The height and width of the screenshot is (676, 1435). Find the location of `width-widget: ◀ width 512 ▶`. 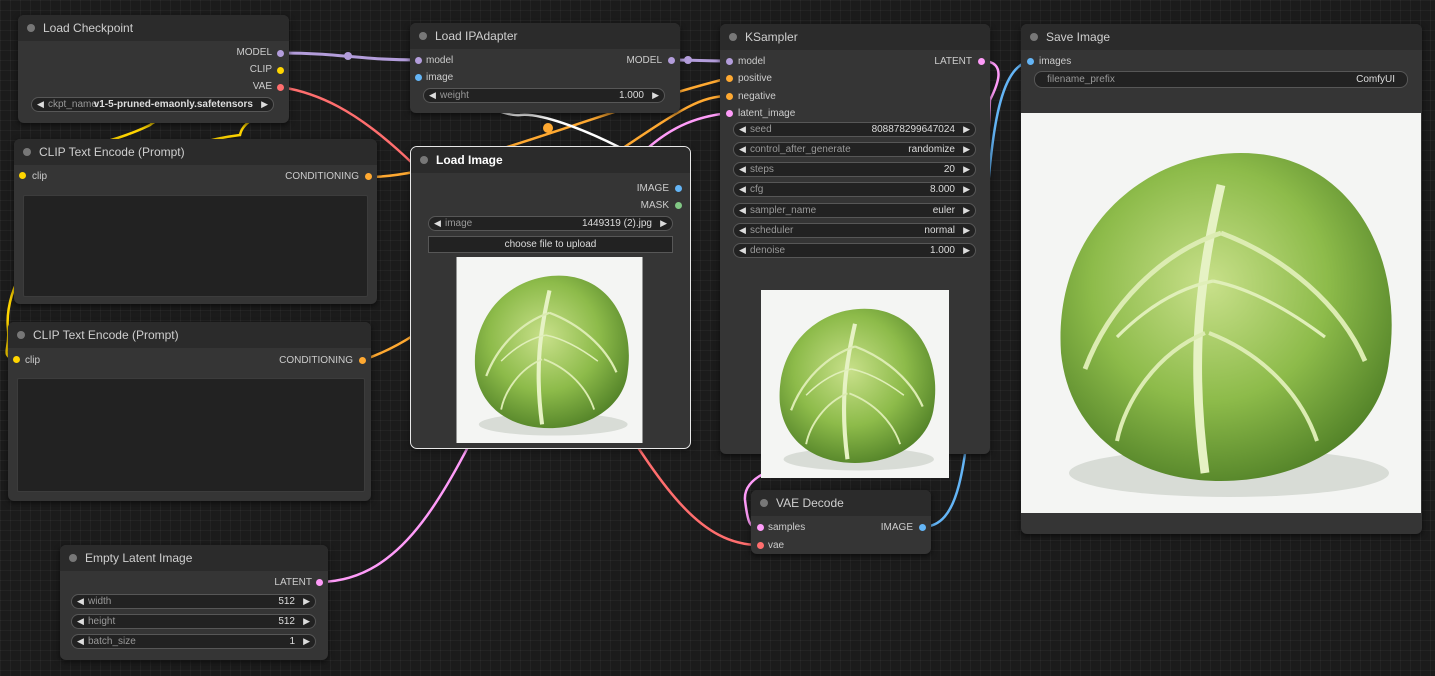

width-widget: ◀ width 512 ▶ is located at coordinates (193, 601).